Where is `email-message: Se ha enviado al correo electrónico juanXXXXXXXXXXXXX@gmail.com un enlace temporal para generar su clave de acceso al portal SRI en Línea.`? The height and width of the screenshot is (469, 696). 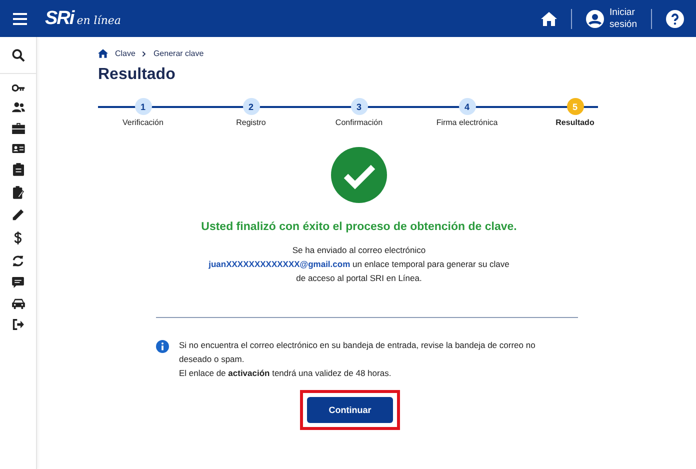
email-message: Se ha enviado al correo electrónico juanXXXXXXXXXXXXX@gmail.com un enlace temporal para generar su clave de acceso al portal SRI en Línea. is located at coordinates (359, 264).